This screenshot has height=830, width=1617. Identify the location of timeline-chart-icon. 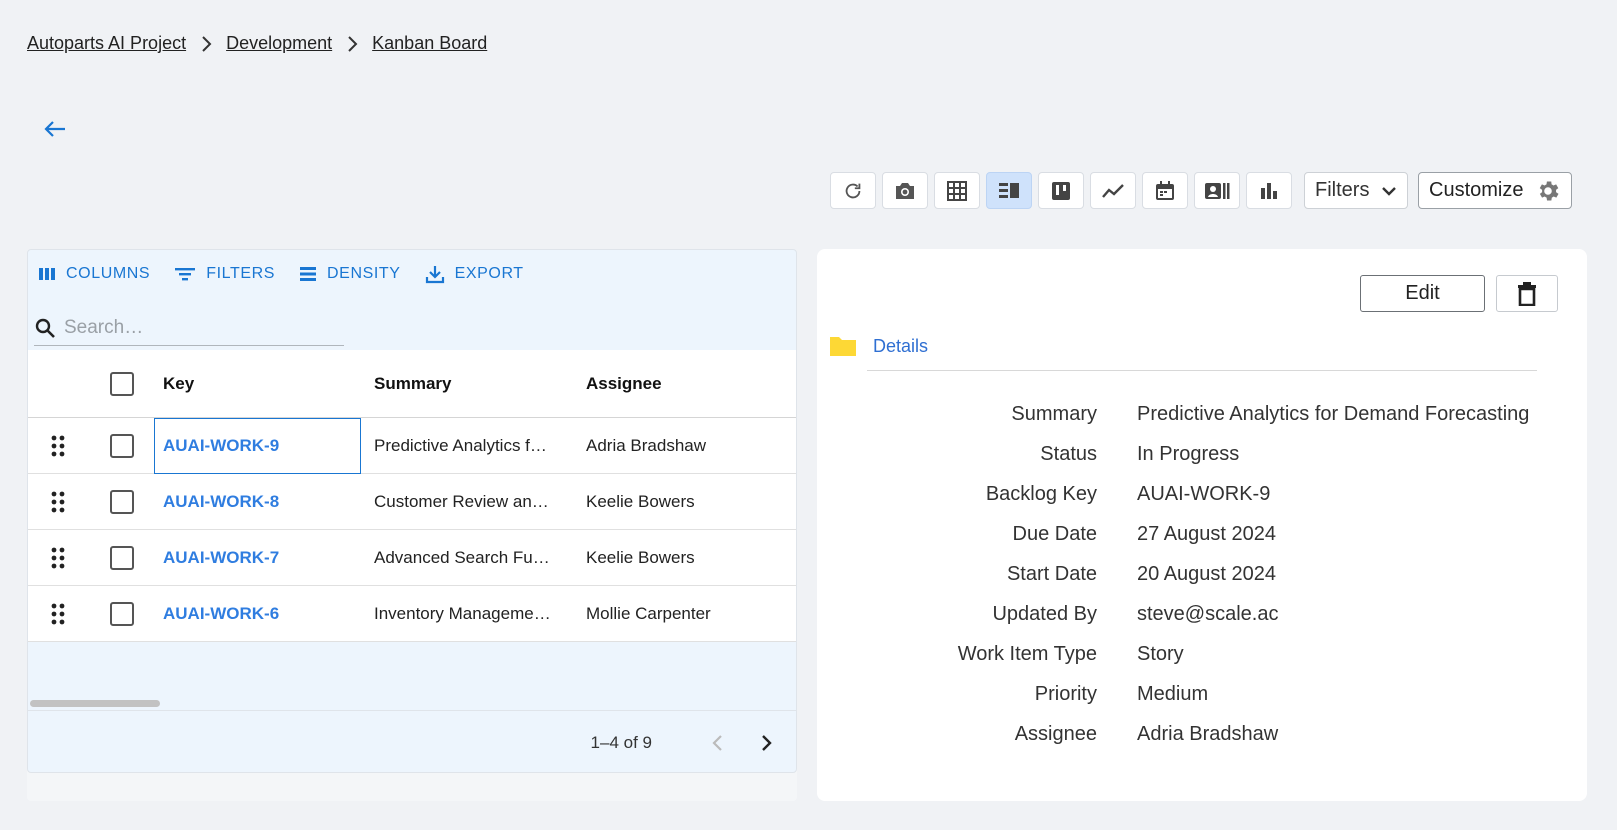
(1113, 190).